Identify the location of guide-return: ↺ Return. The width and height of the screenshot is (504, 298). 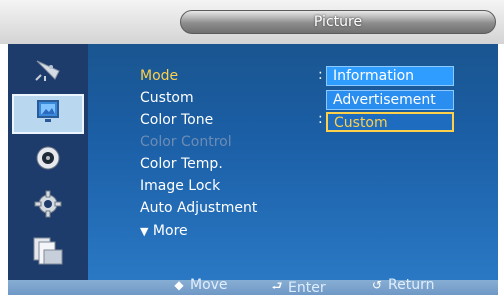
(402, 285).